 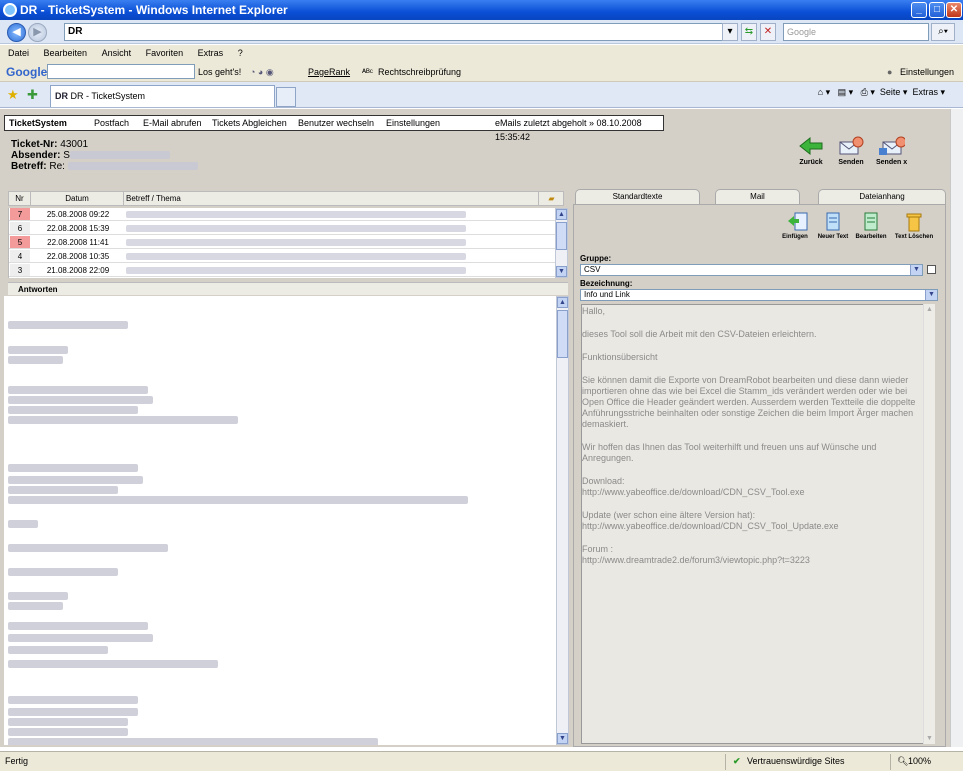 I want to click on zoom-level: 100%, so click(x=919, y=761).